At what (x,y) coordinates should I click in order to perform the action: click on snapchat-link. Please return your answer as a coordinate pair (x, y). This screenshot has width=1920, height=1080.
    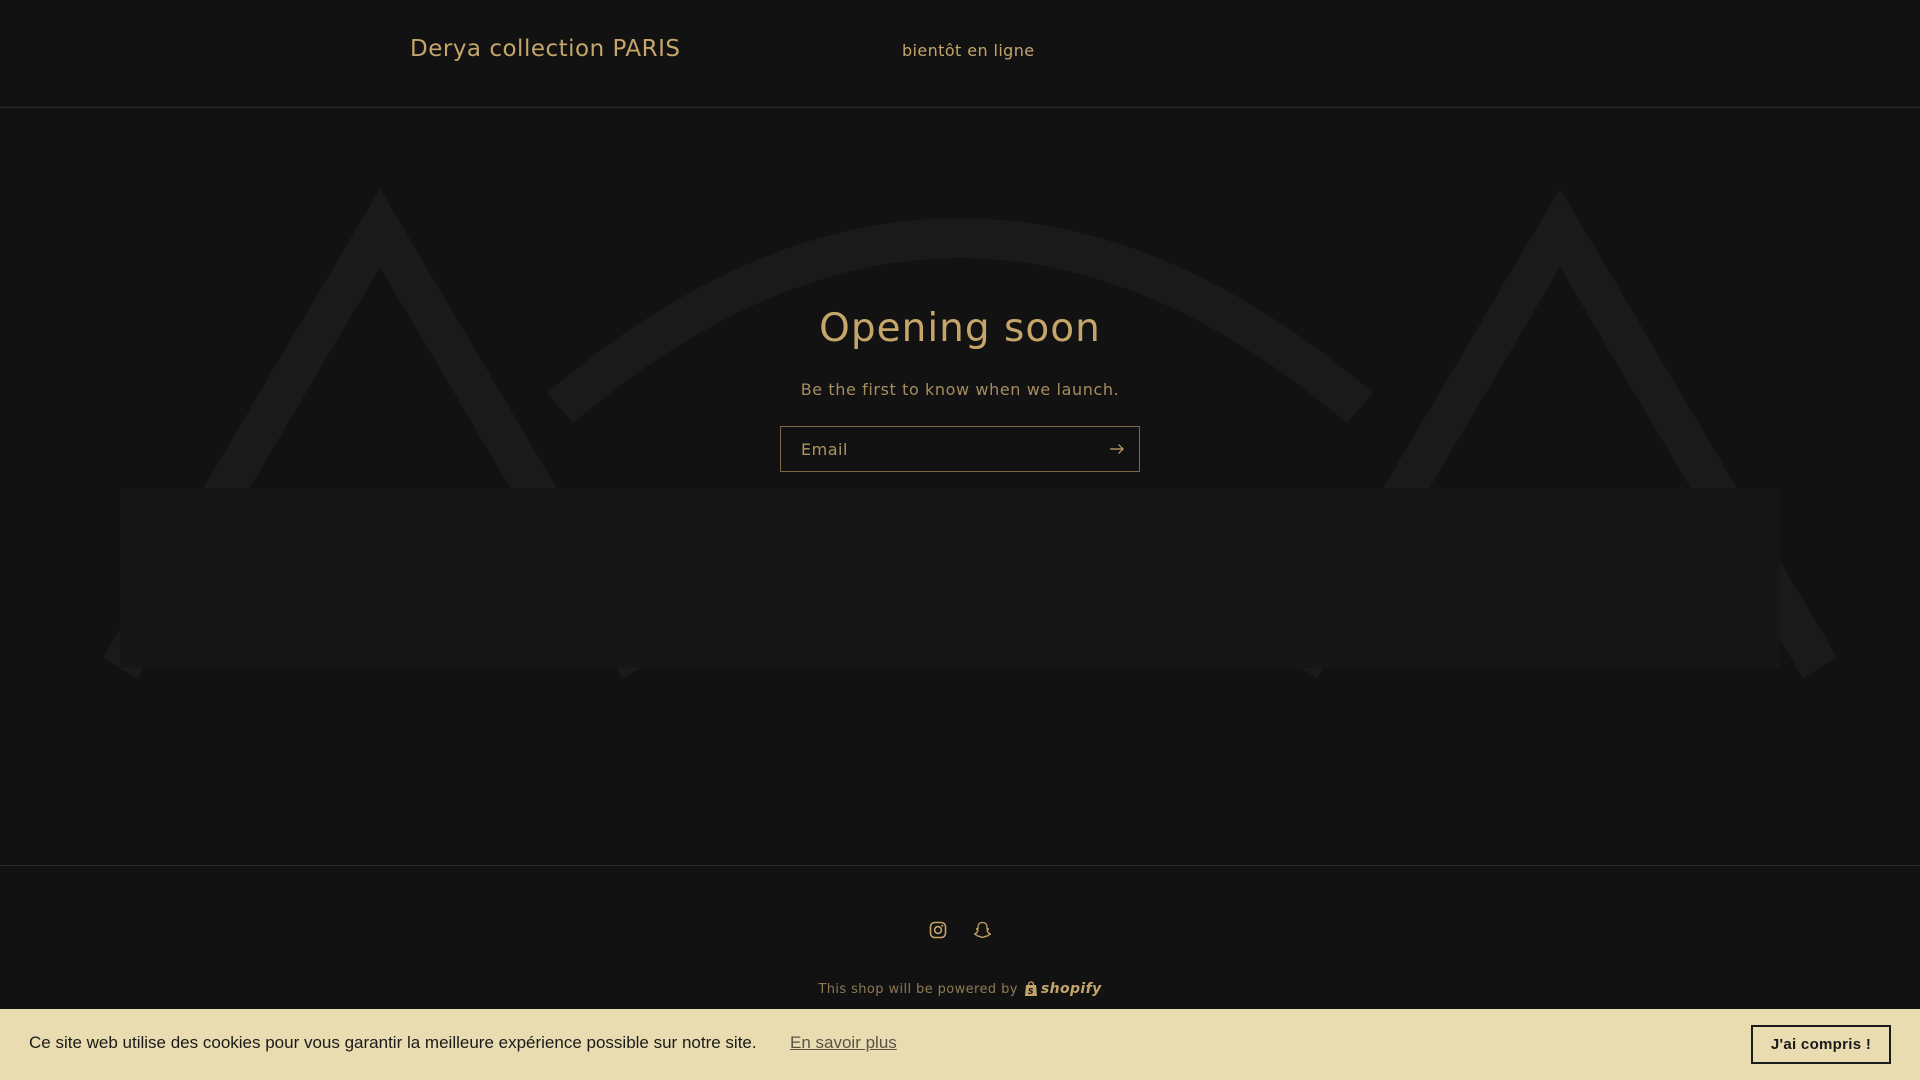
    Looking at the image, I should click on (982, 930).